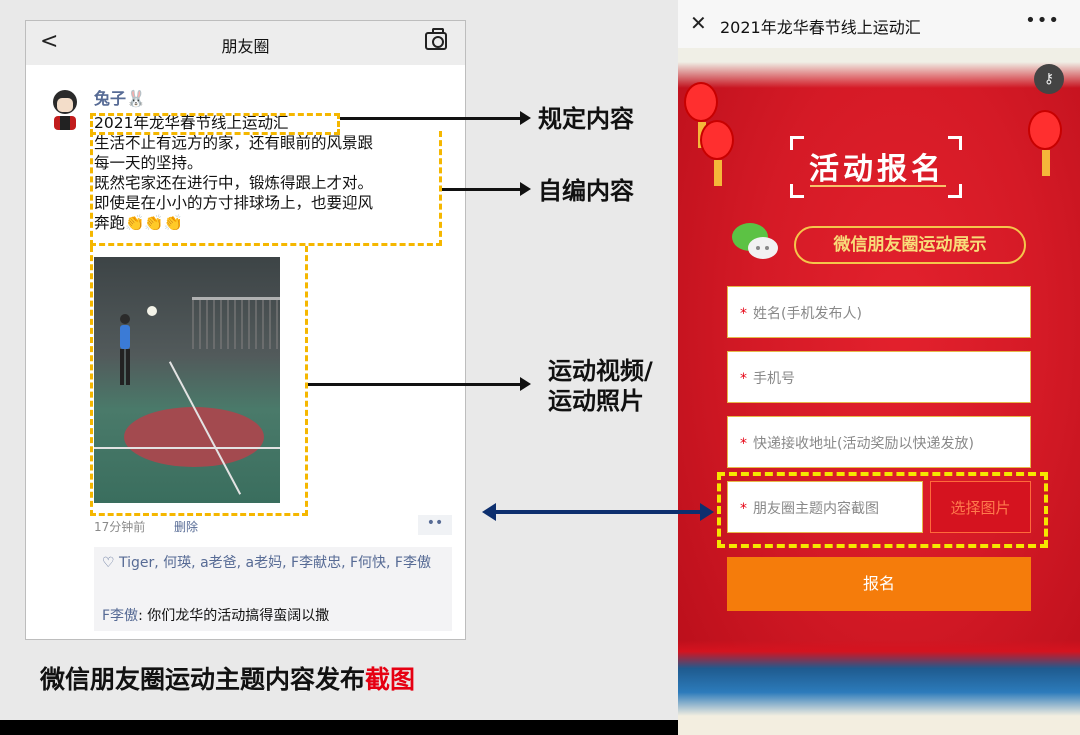 This screenshot has height=735, width=1080. Describe the element at coordinates (234, 616) in the screenshot. I see `comment-text: : 你们龙华的活动搞得蛮阔以撒` at that location.